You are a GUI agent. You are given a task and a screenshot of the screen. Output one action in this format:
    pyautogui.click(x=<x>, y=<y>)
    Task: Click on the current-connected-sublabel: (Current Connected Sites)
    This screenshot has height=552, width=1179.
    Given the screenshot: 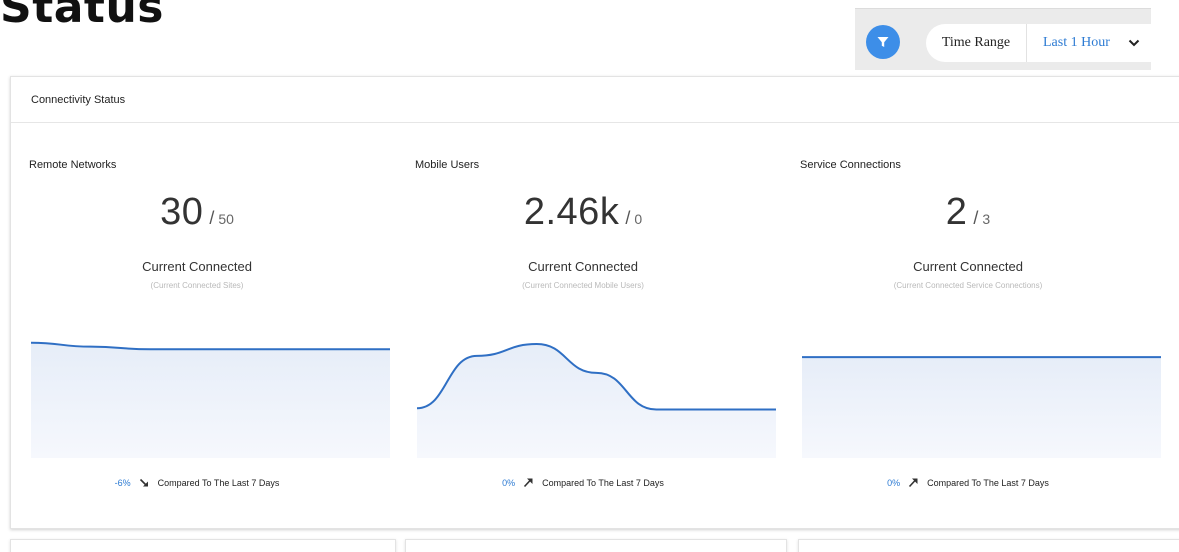 What is the action you would take?
    pyautogui.click(x=197, y=285)
    